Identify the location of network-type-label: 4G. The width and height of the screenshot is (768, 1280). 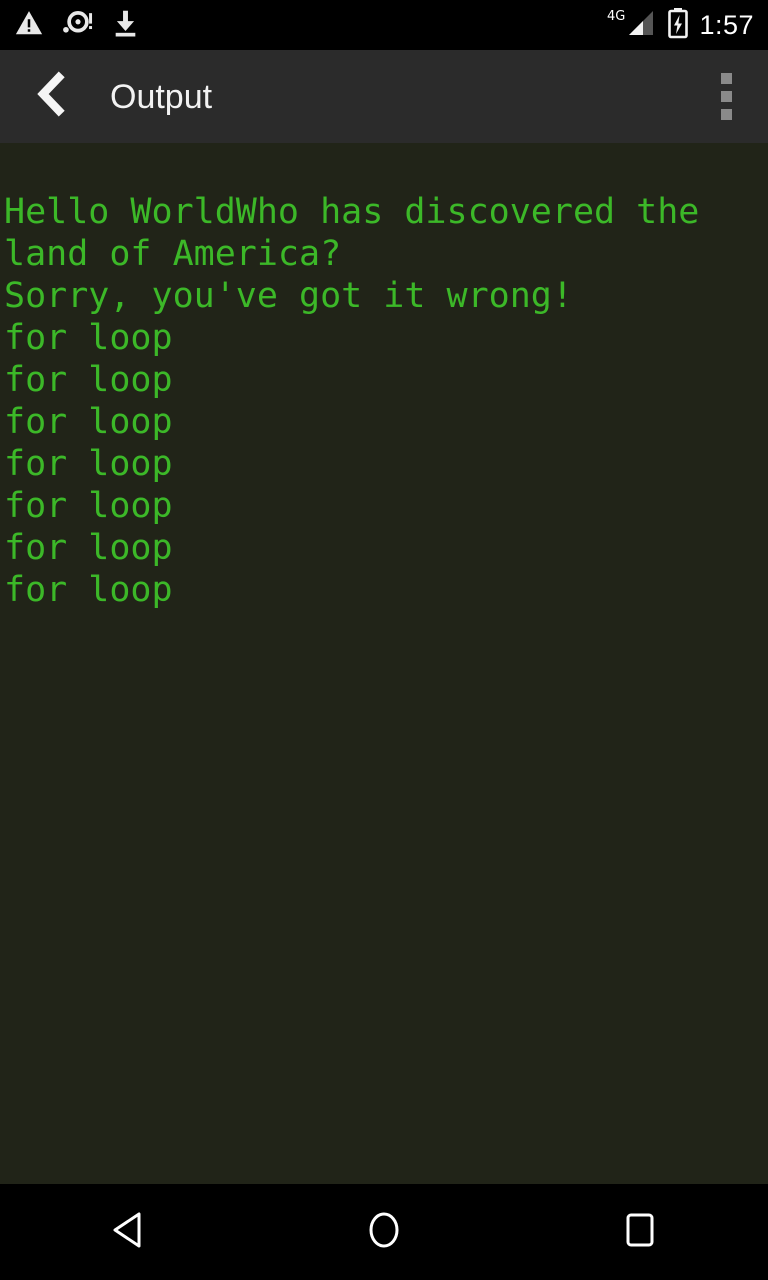
(616, 16).